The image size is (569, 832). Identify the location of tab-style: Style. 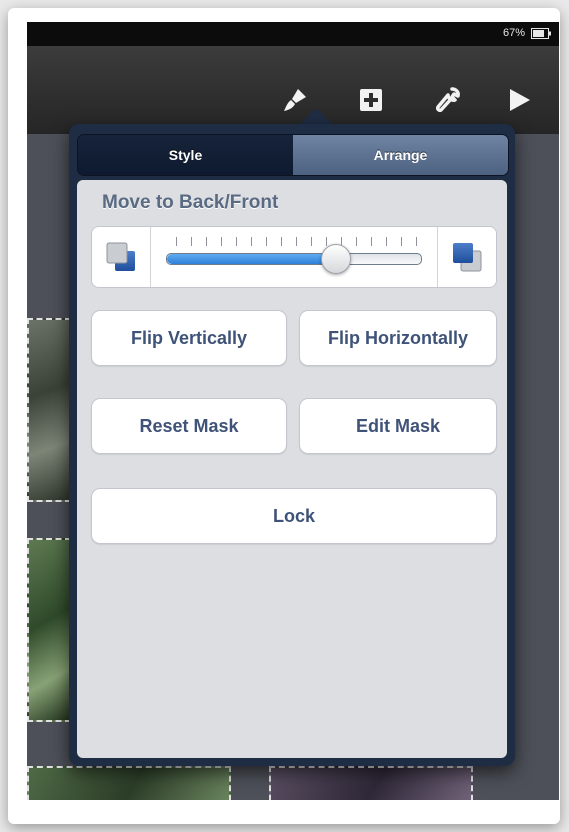
(185, 155).